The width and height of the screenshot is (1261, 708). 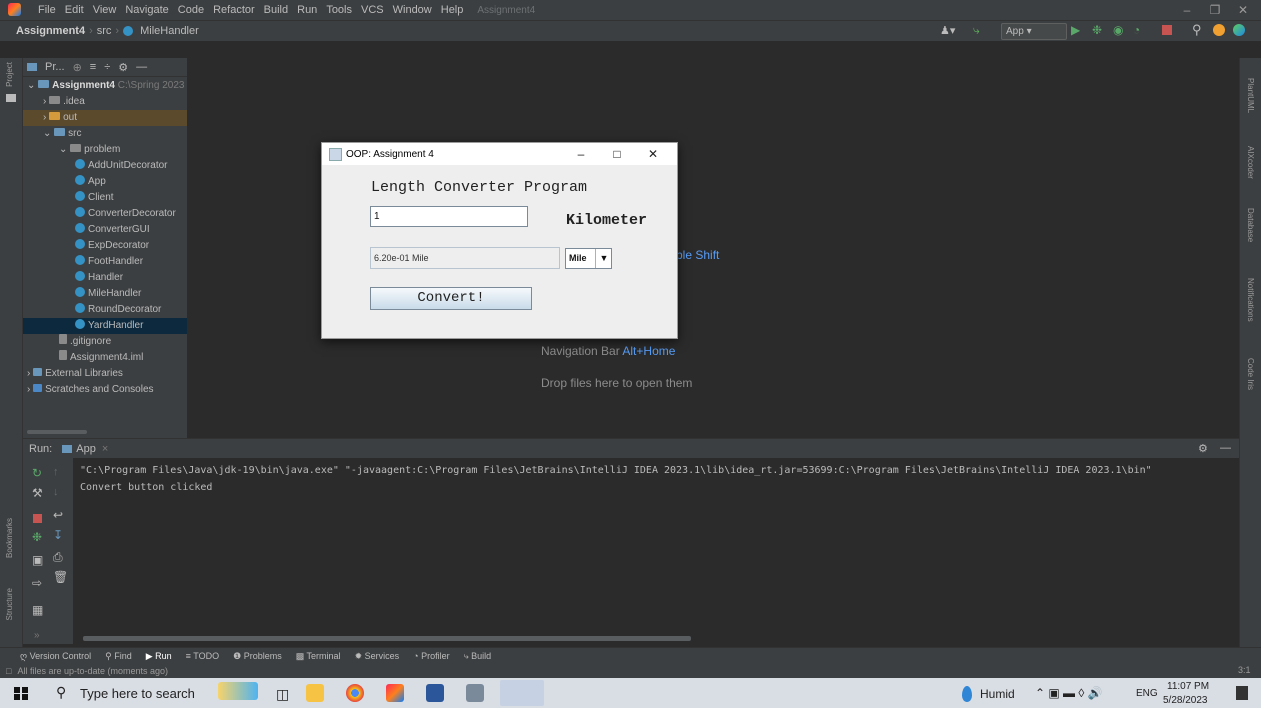 I want to click on menu-help: Help, so click(x=452, y=10).